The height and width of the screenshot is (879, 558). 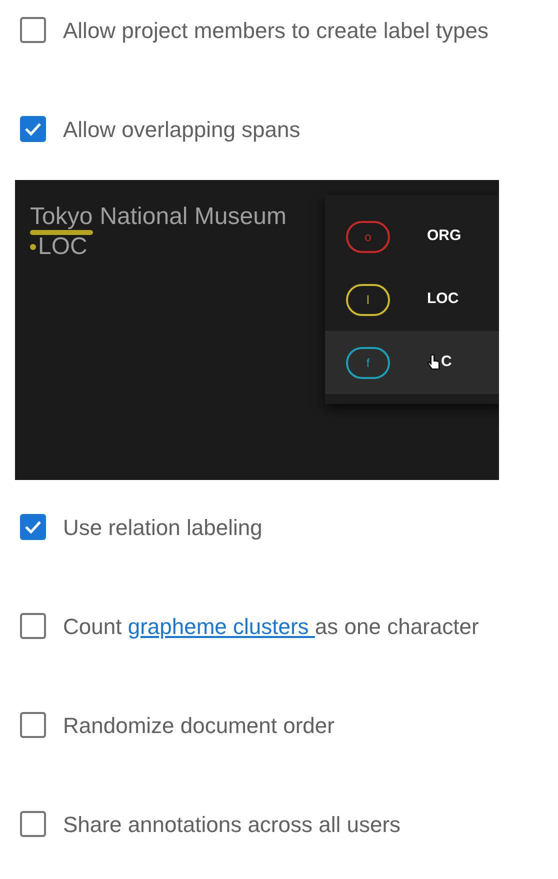 What do you see at coordinates (444, 236) in the screenshot?
I see `menu-item-label: ORG` at bounding box center [444, 236].